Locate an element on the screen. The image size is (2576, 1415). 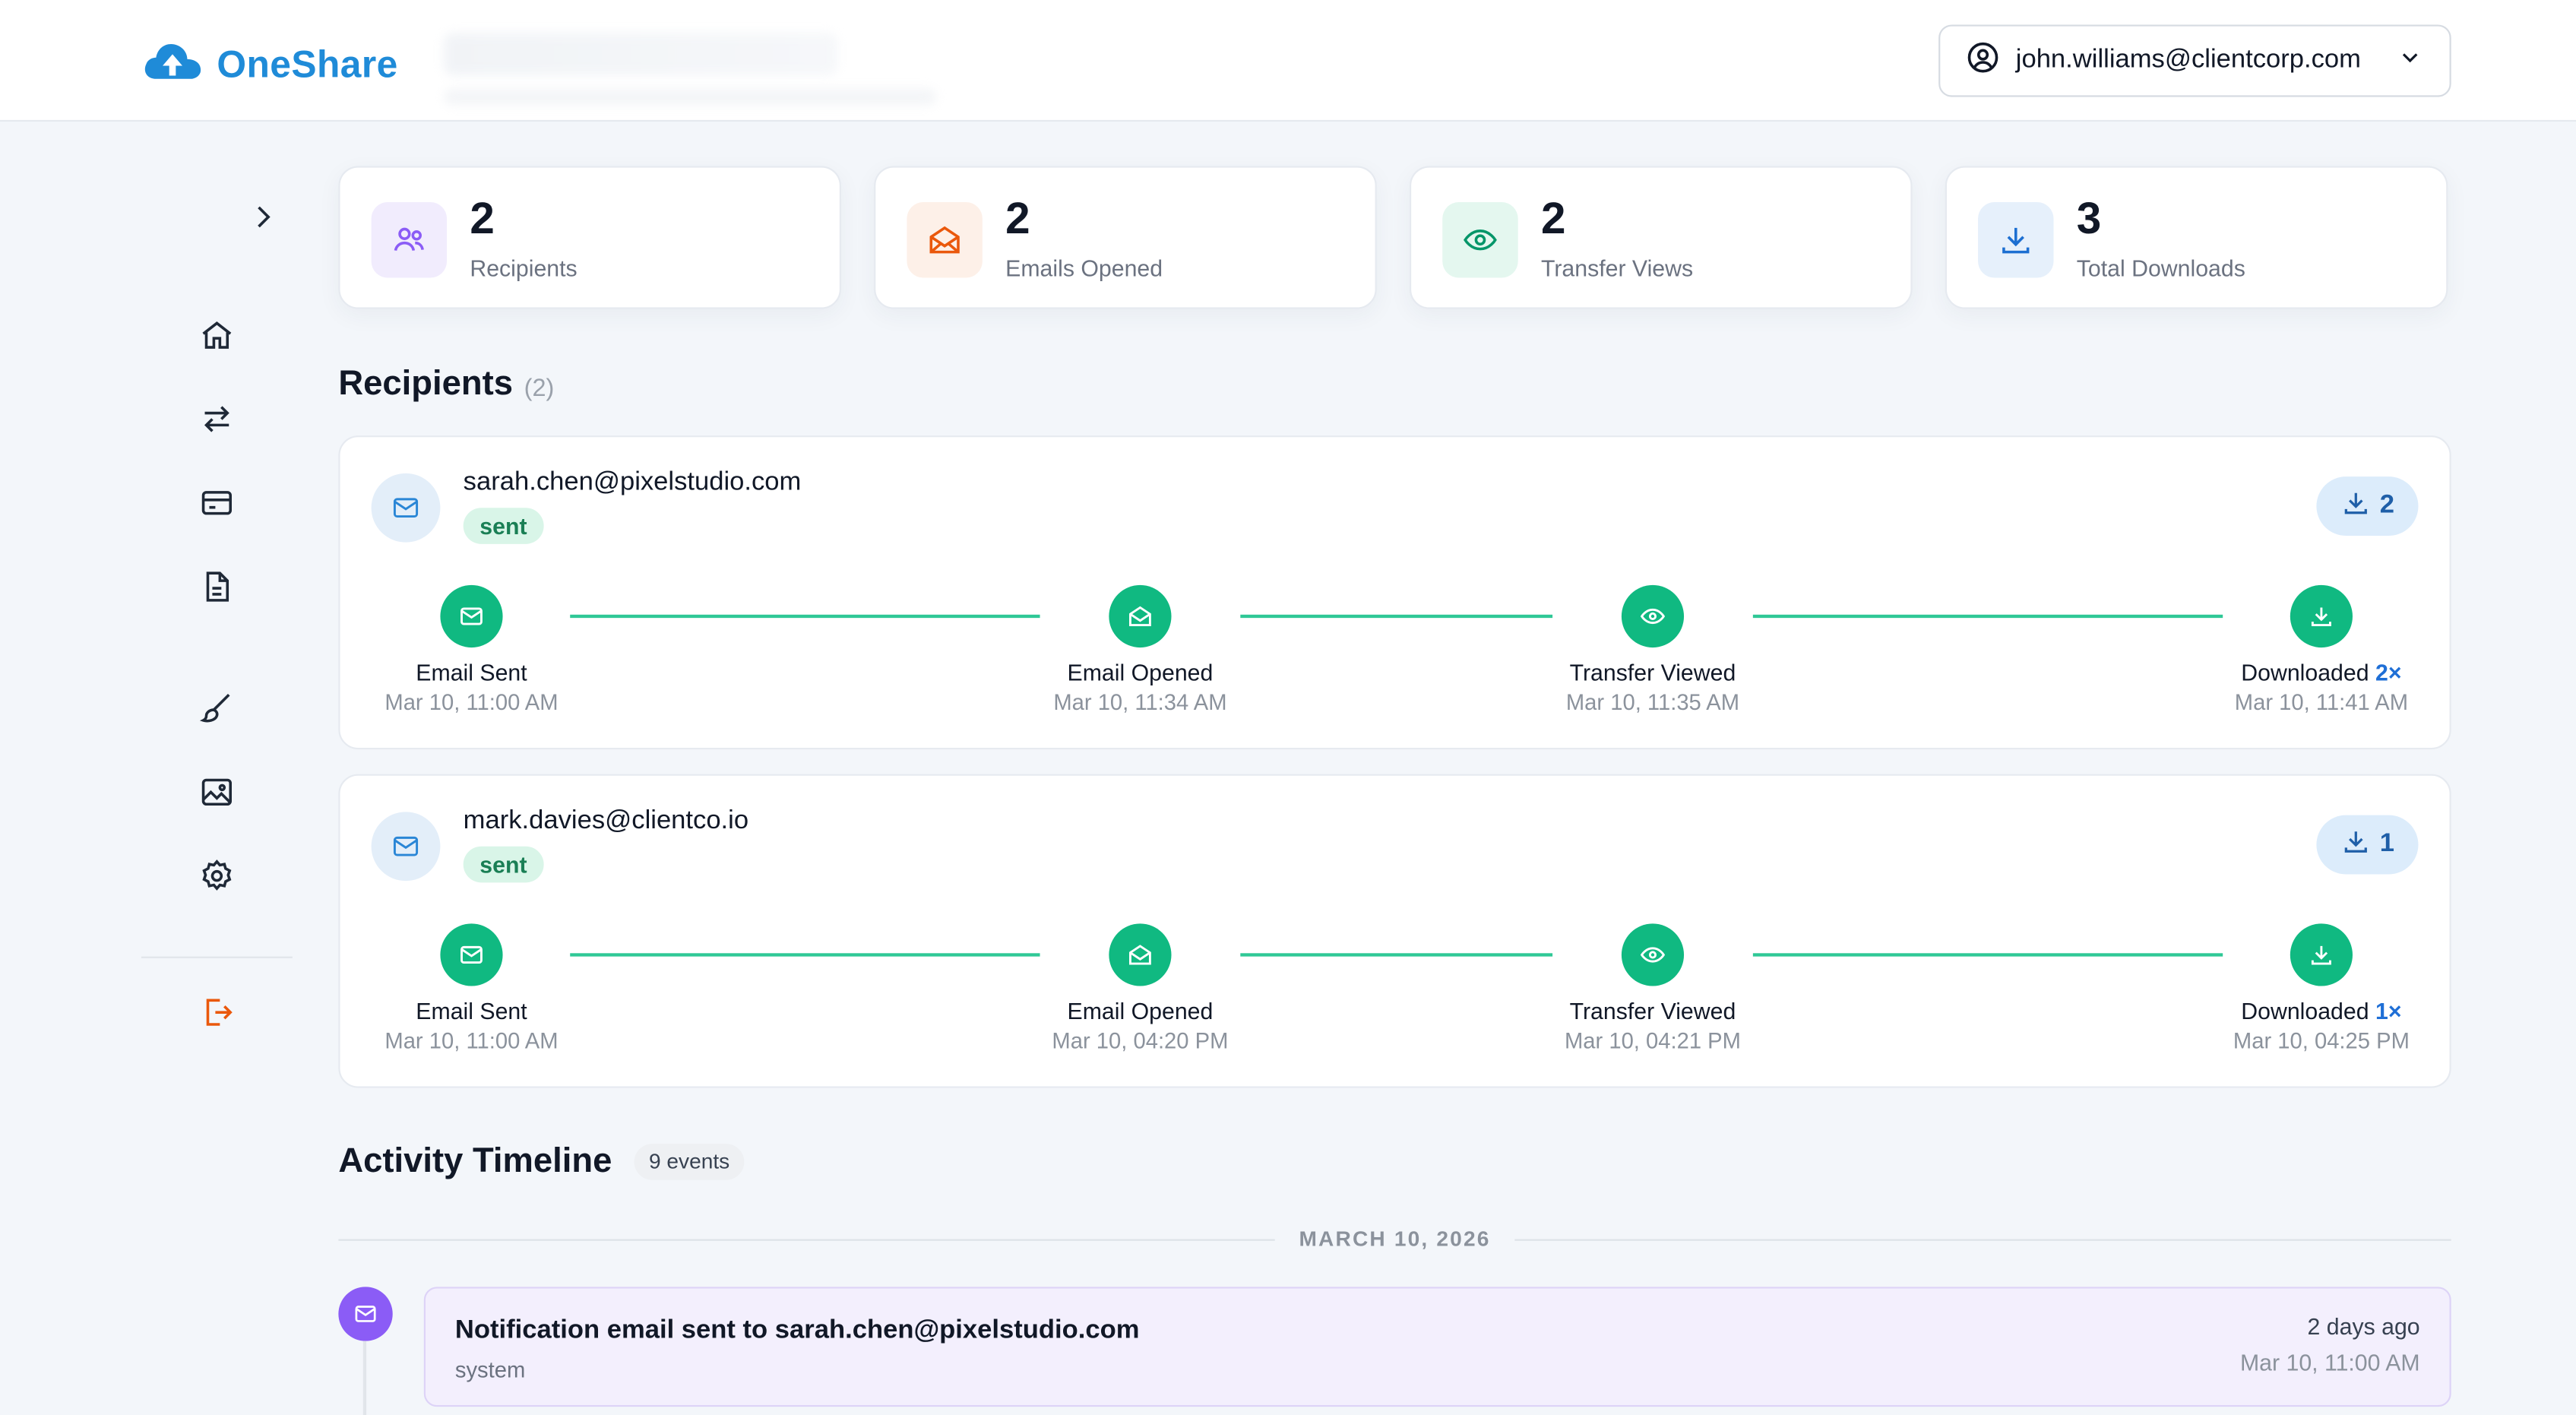
stat-value: 3 is located at coordinates (2089, 219).